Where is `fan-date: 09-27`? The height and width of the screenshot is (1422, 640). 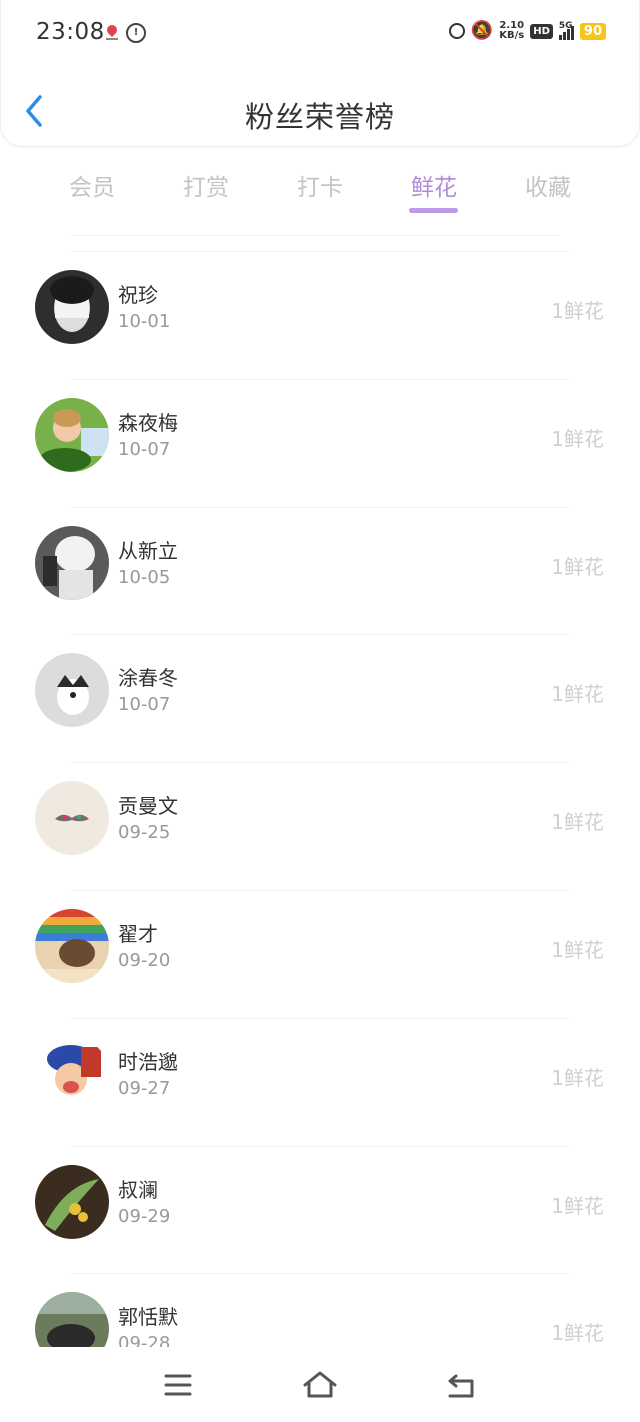
fan-date: 09-27 is located at coordinates (144, 1088).